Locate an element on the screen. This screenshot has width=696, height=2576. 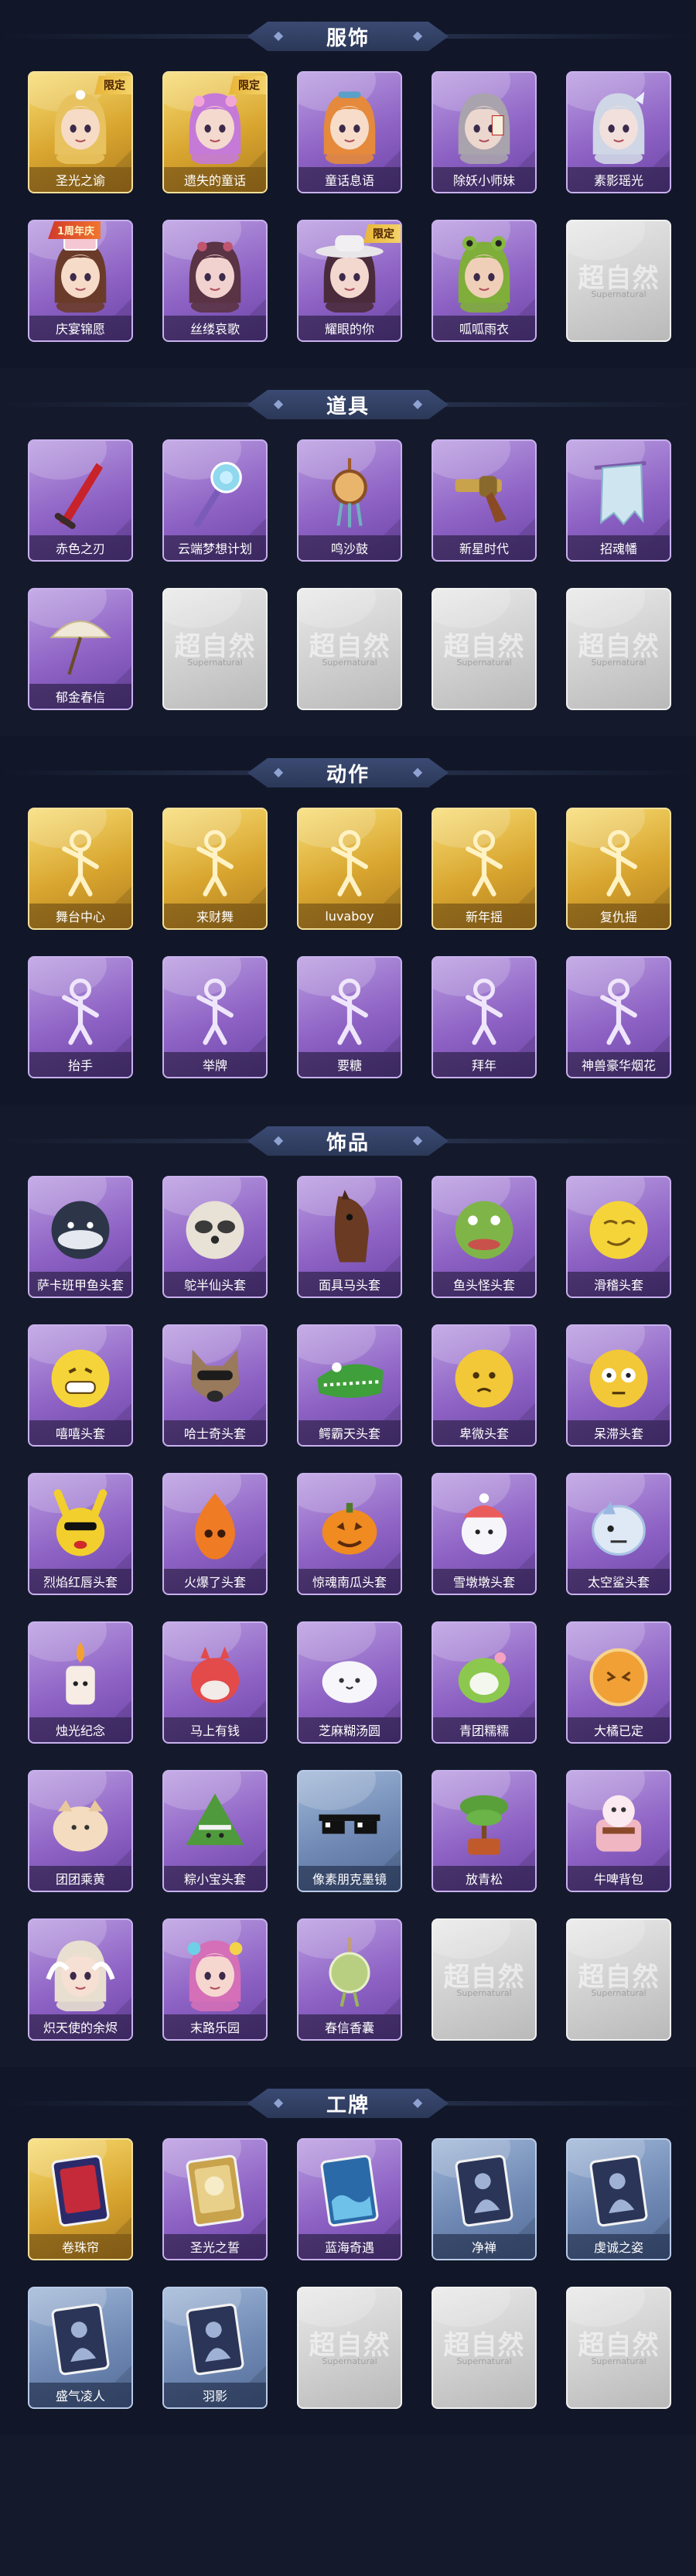
empty-item-slot: 超自然 Supernatural is located at coordinates (618, 649).